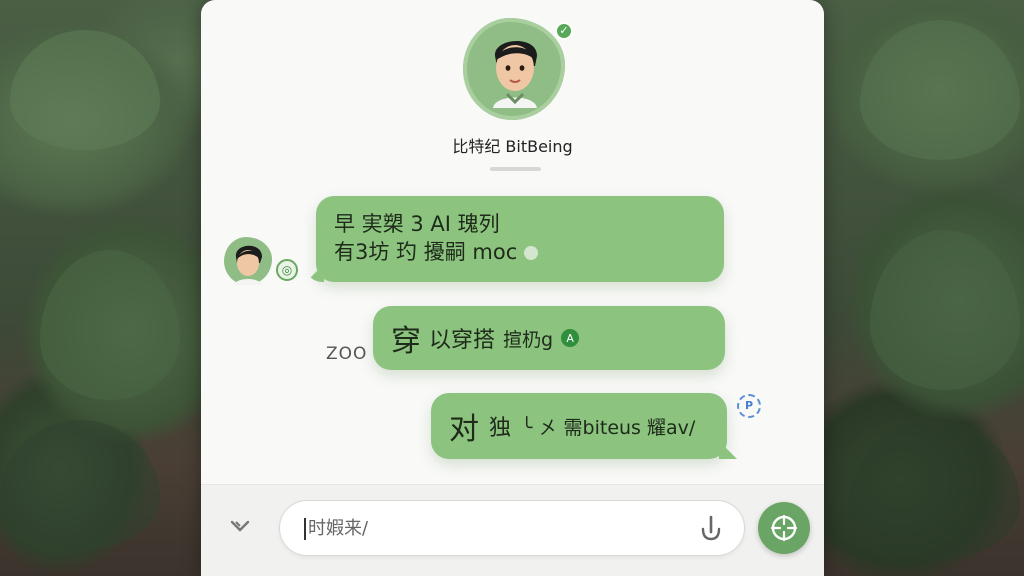 This screenshot has height=576, width=1024. Describe the element at coordinates (338, 528) in the screenshot. I see `input-placeholder: 时婽来/` at that location.